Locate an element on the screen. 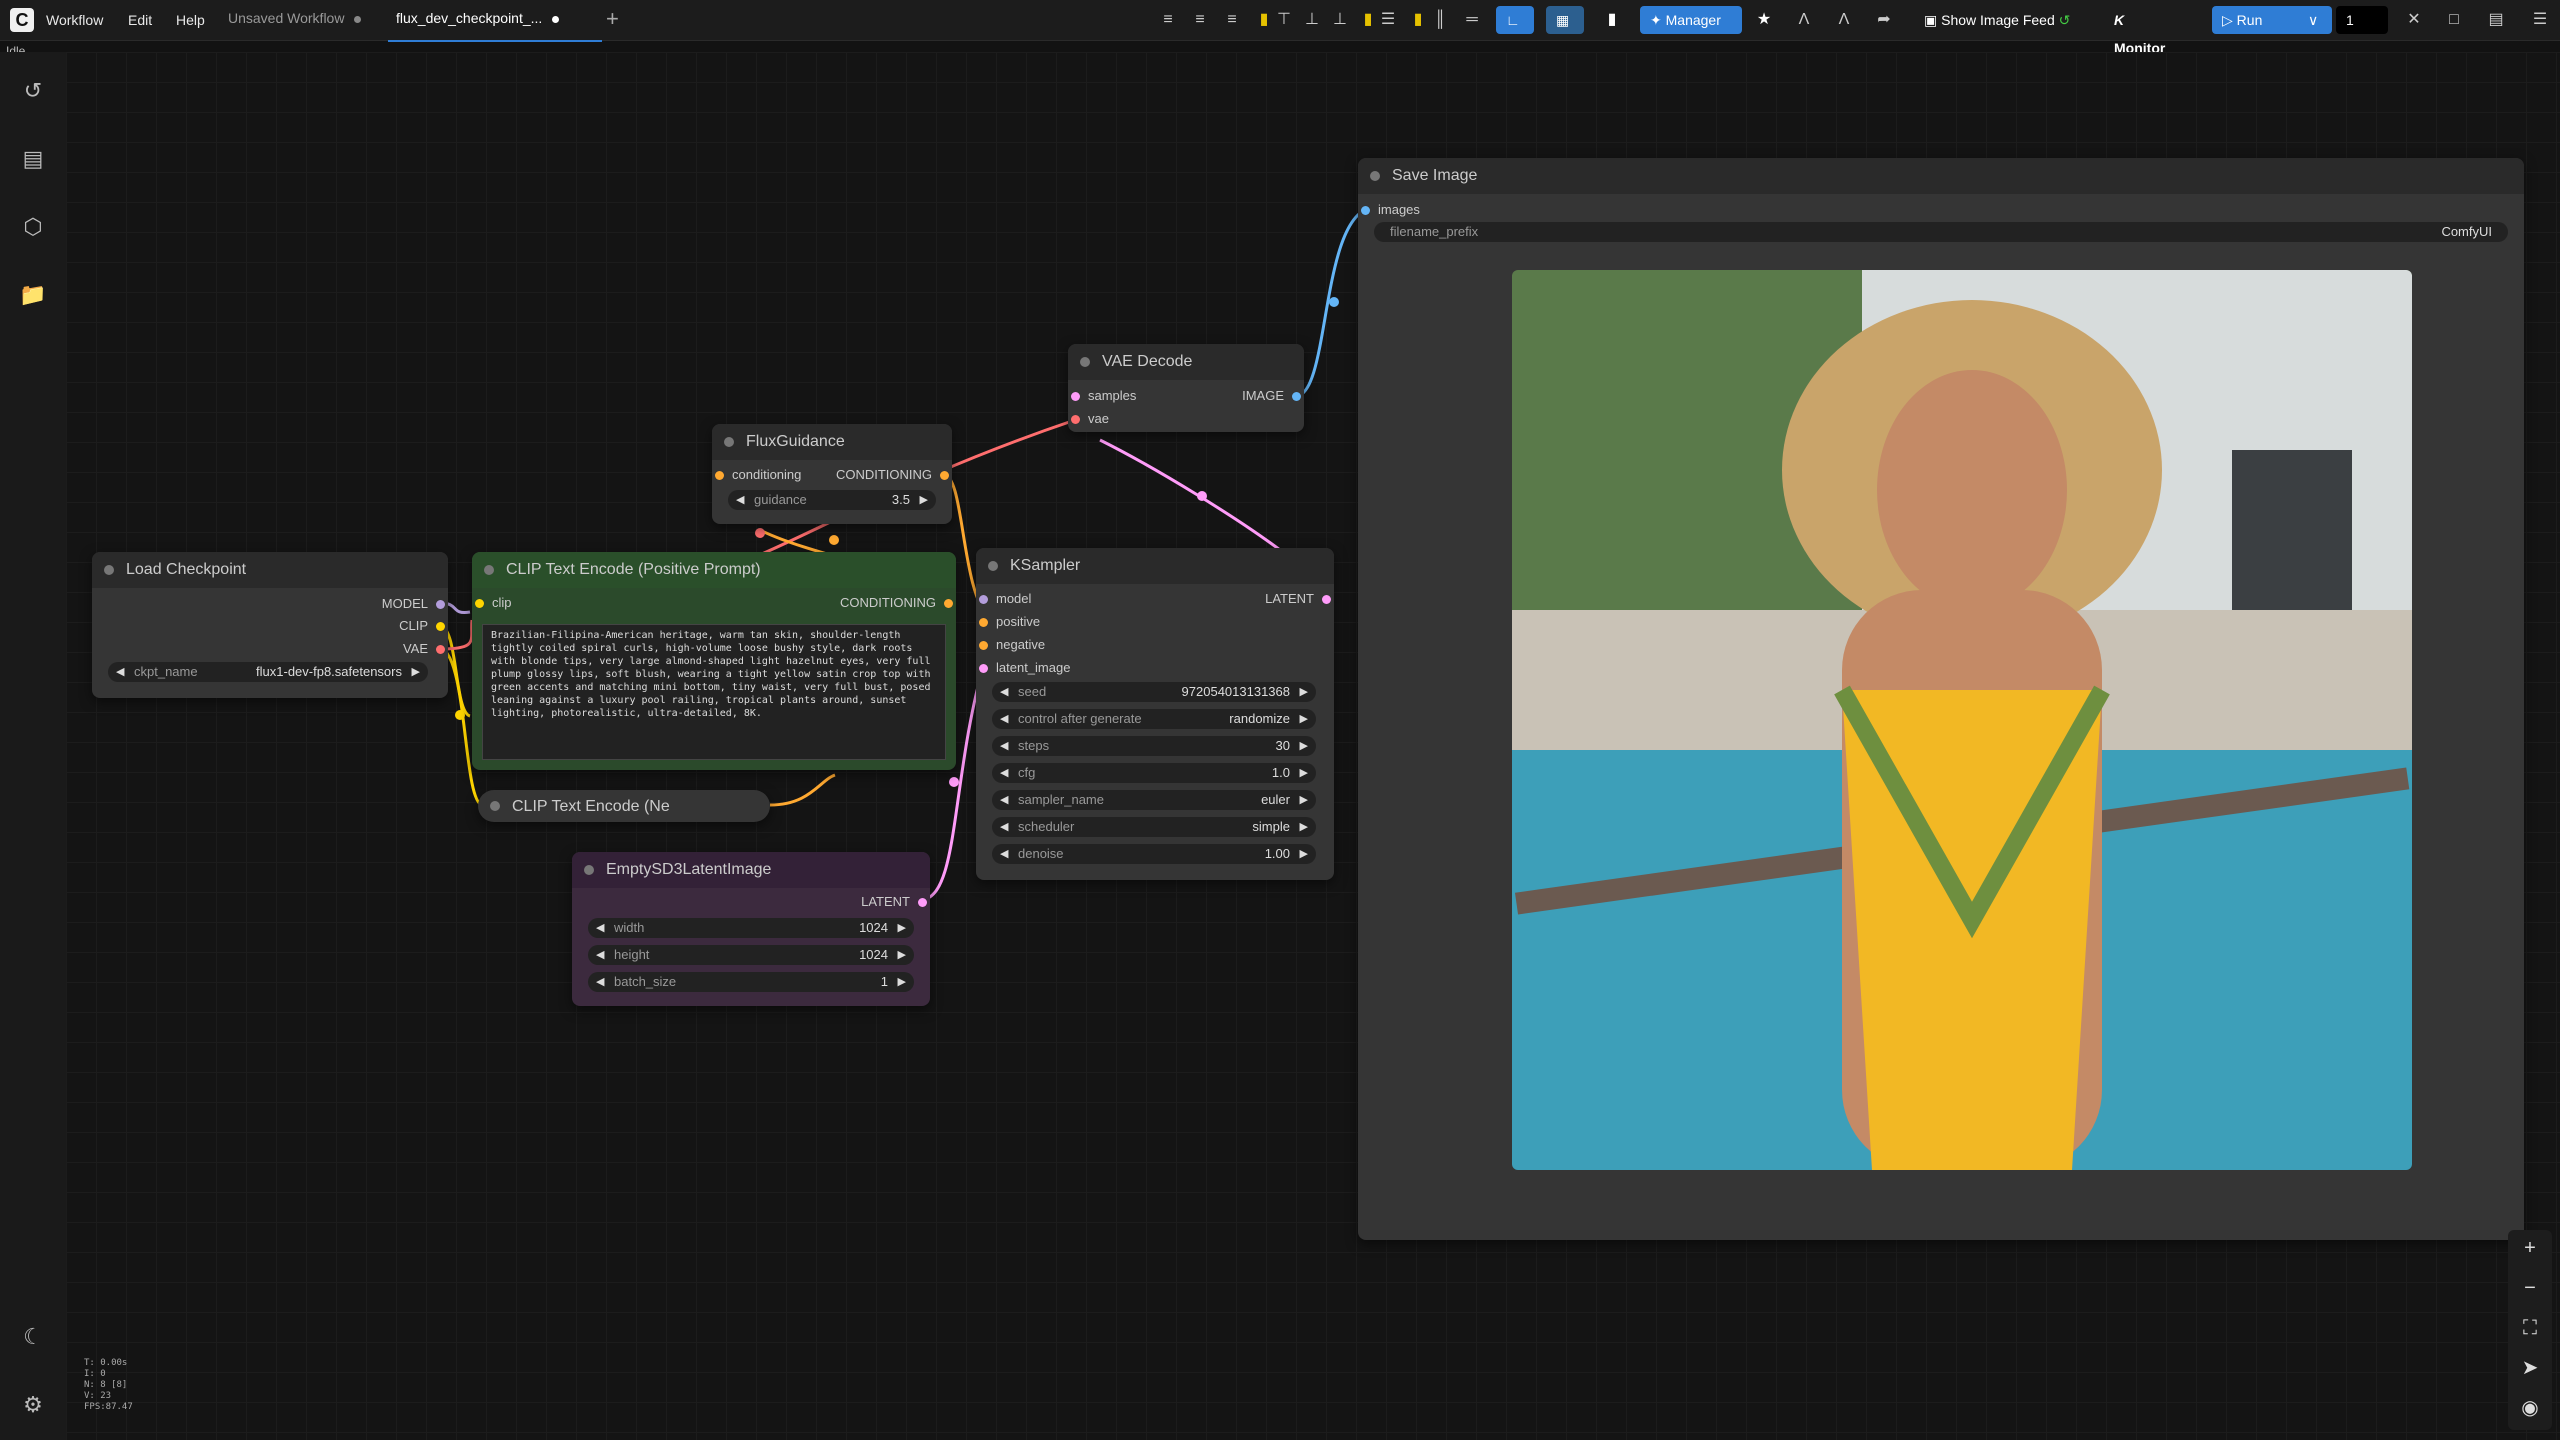 The image size is (2560, 1440). guidance-stepper: ◀ guidance 3.5 ▶ is located at coordinates (832, 500).